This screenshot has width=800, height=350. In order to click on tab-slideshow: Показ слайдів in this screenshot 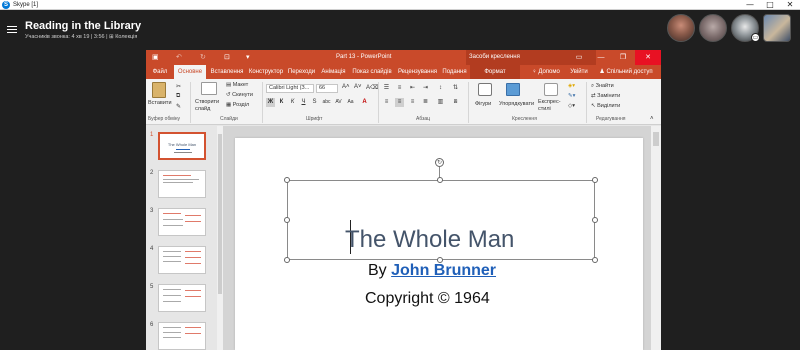, I will do `click(372, 72)`.